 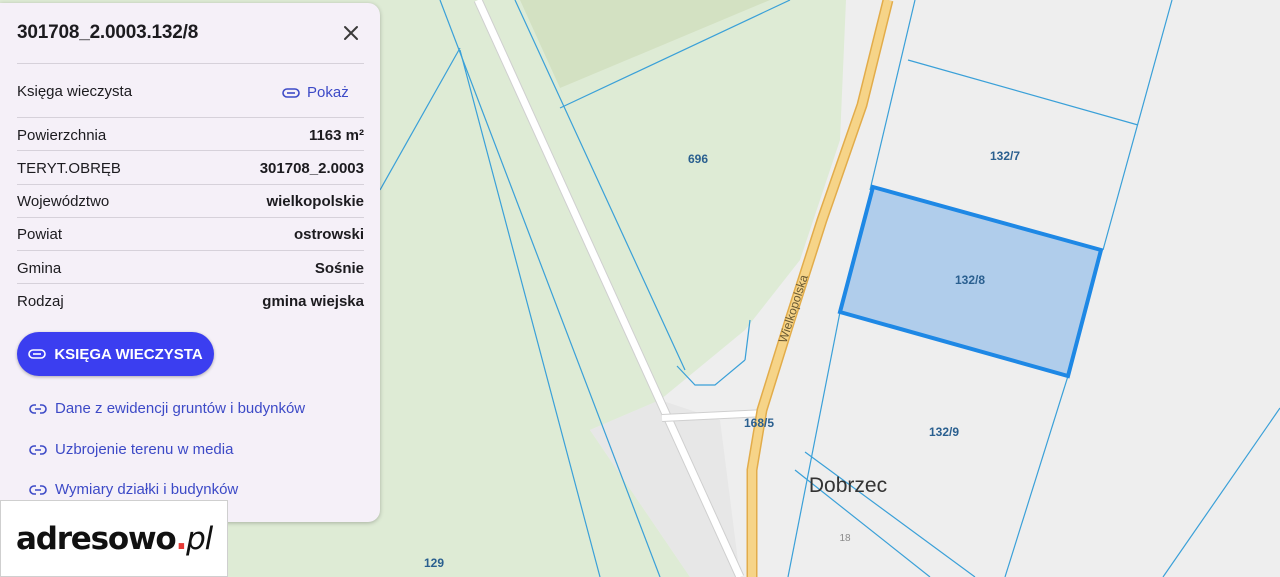 What do you see at coordinates (39, 268) in the screenshot?
I see `commune-label: Gmina` at bounding box center [39, 268].